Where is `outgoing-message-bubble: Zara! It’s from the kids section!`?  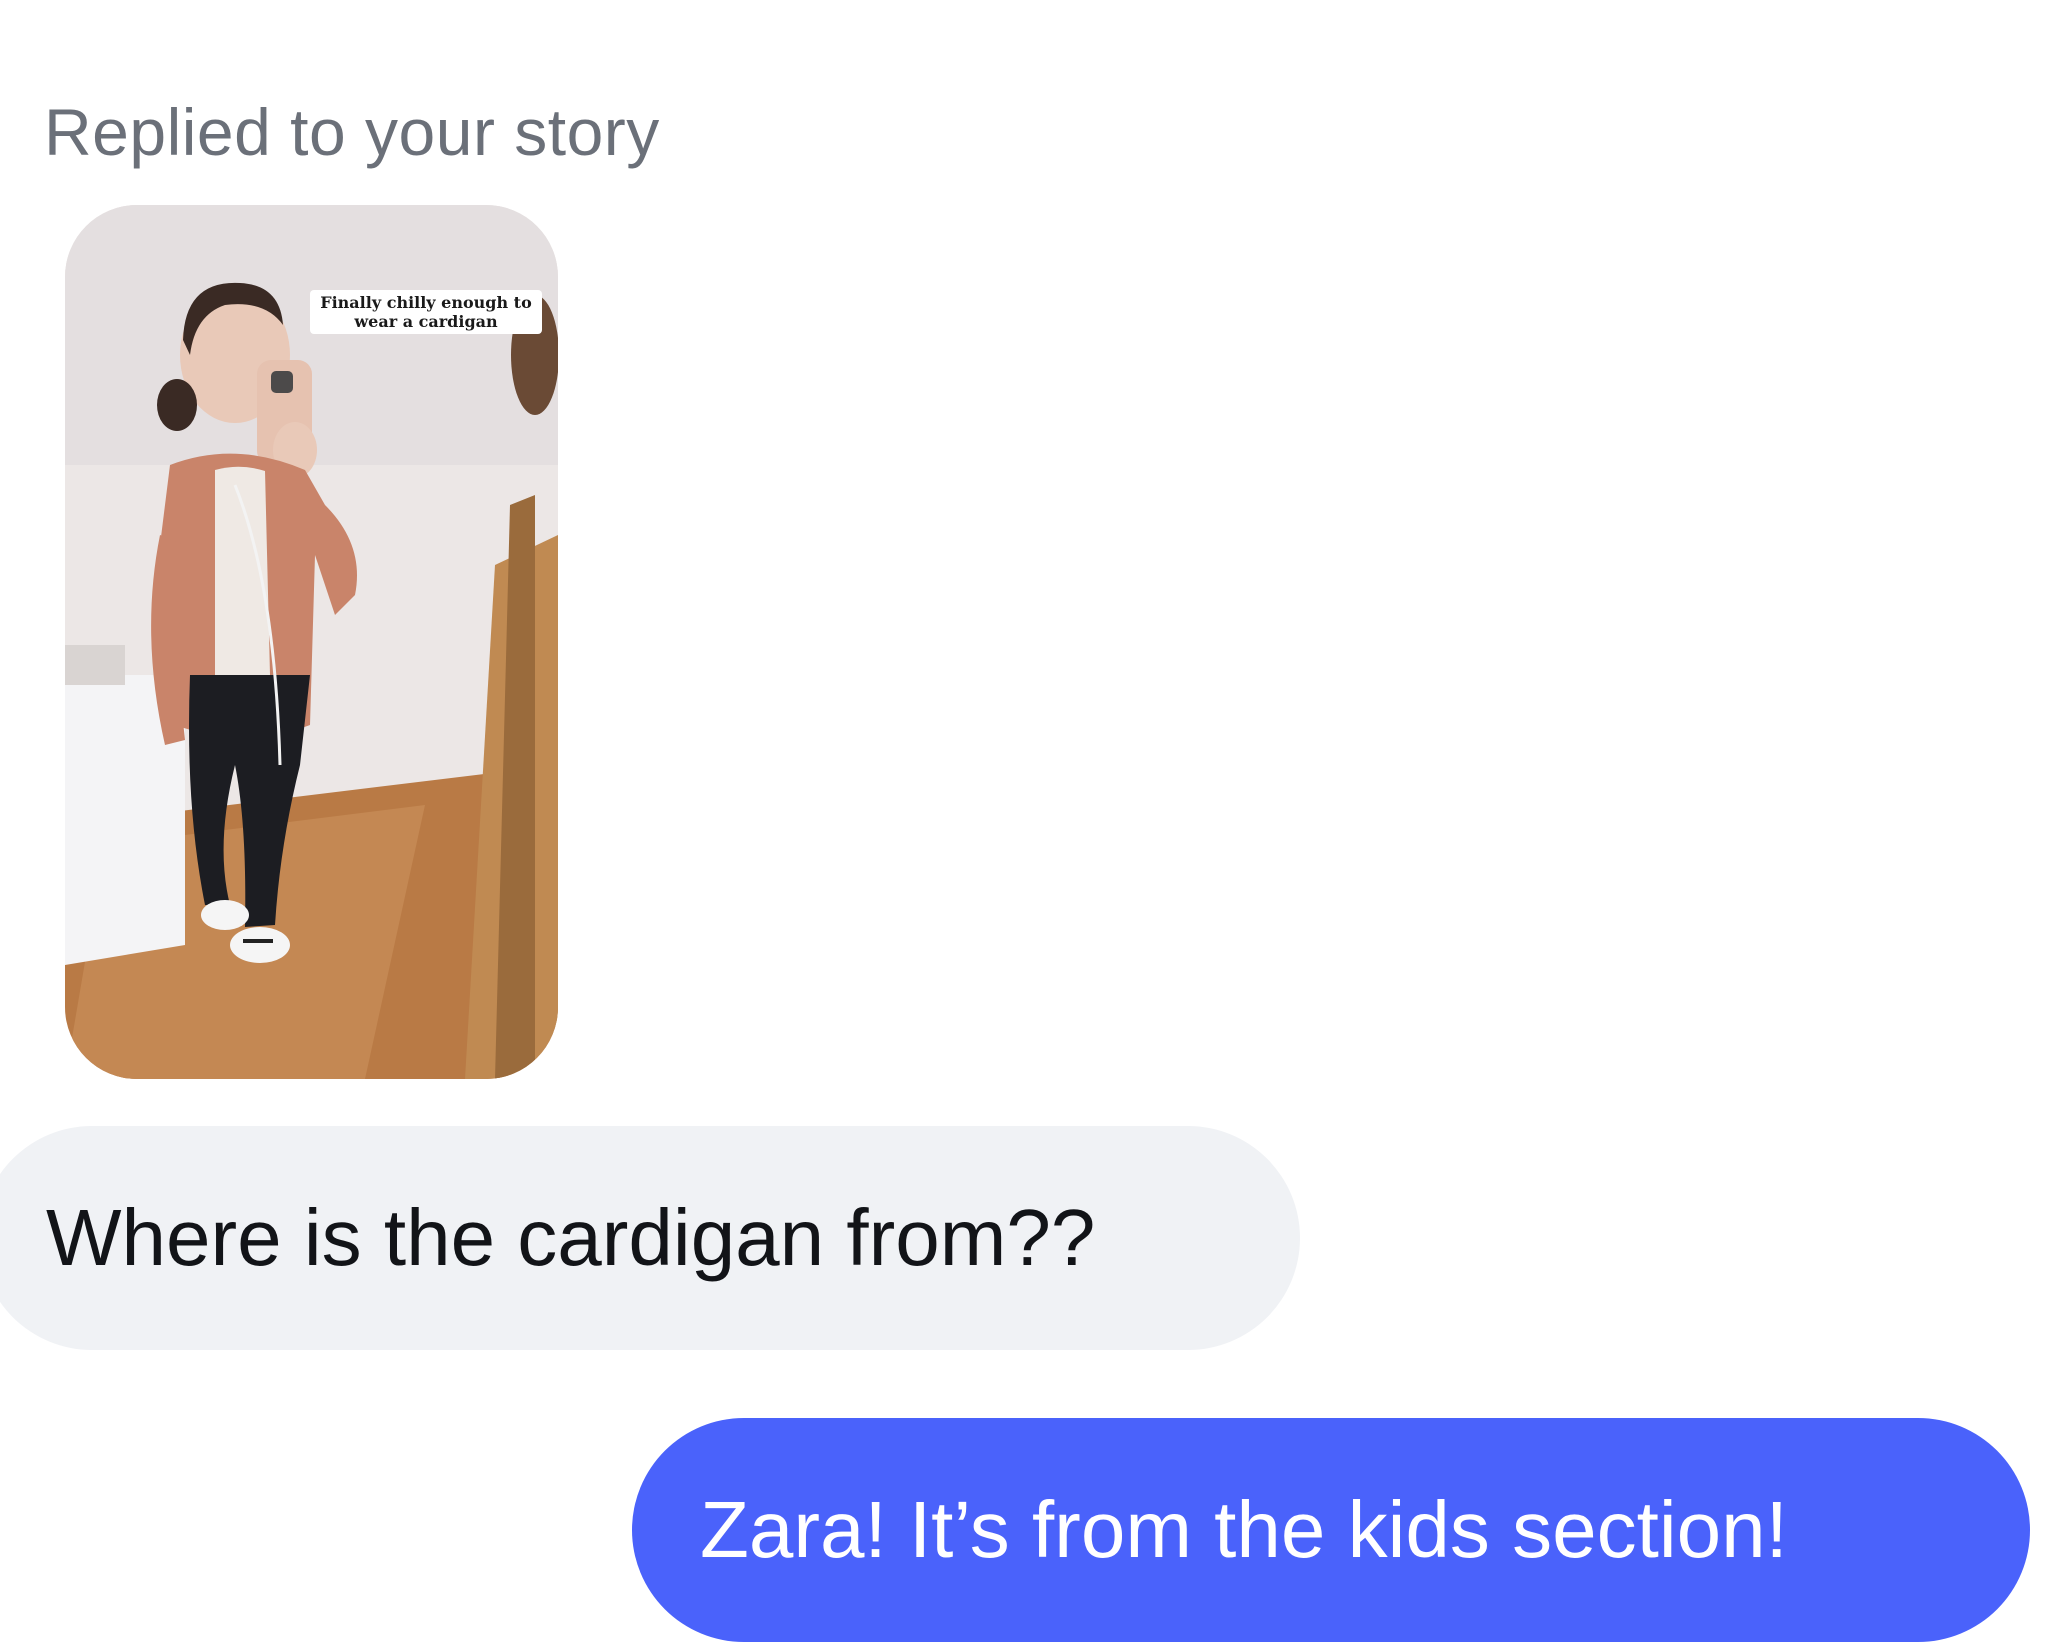 outgoing-message-bubble: Zara! It’s from the kids section! is located at coordinates (1331, 1530).